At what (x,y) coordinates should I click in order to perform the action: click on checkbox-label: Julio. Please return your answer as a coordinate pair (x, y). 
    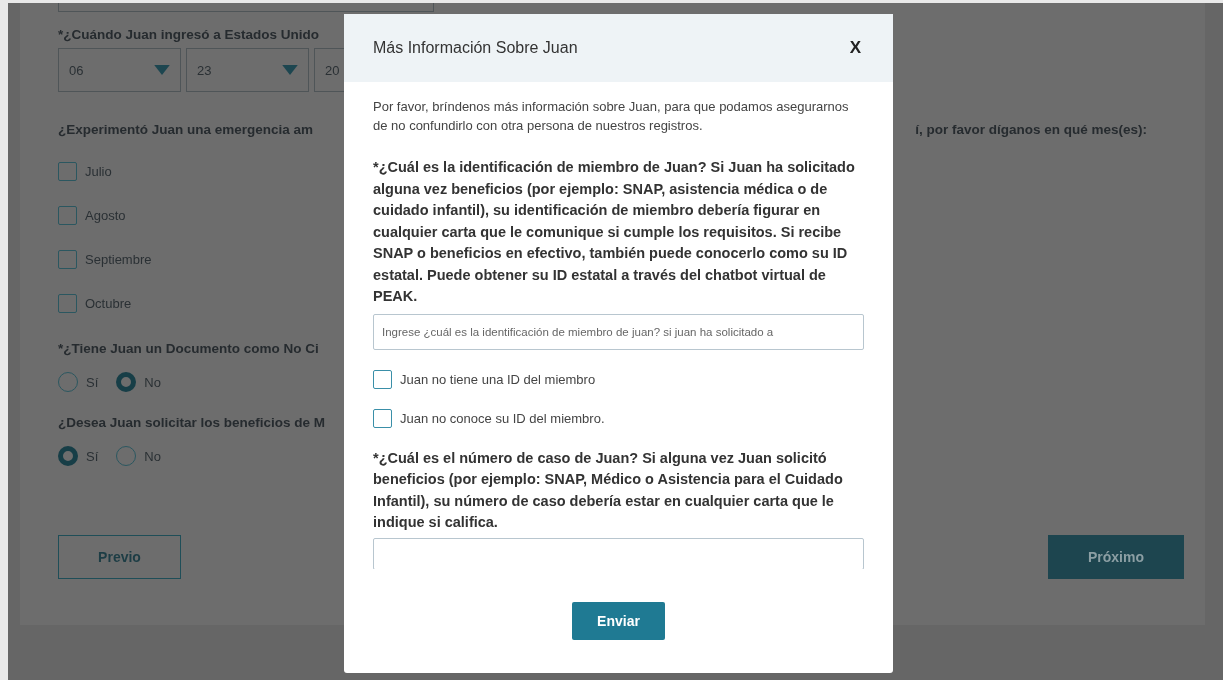
    Looking at the image, I should click on (98, 171).